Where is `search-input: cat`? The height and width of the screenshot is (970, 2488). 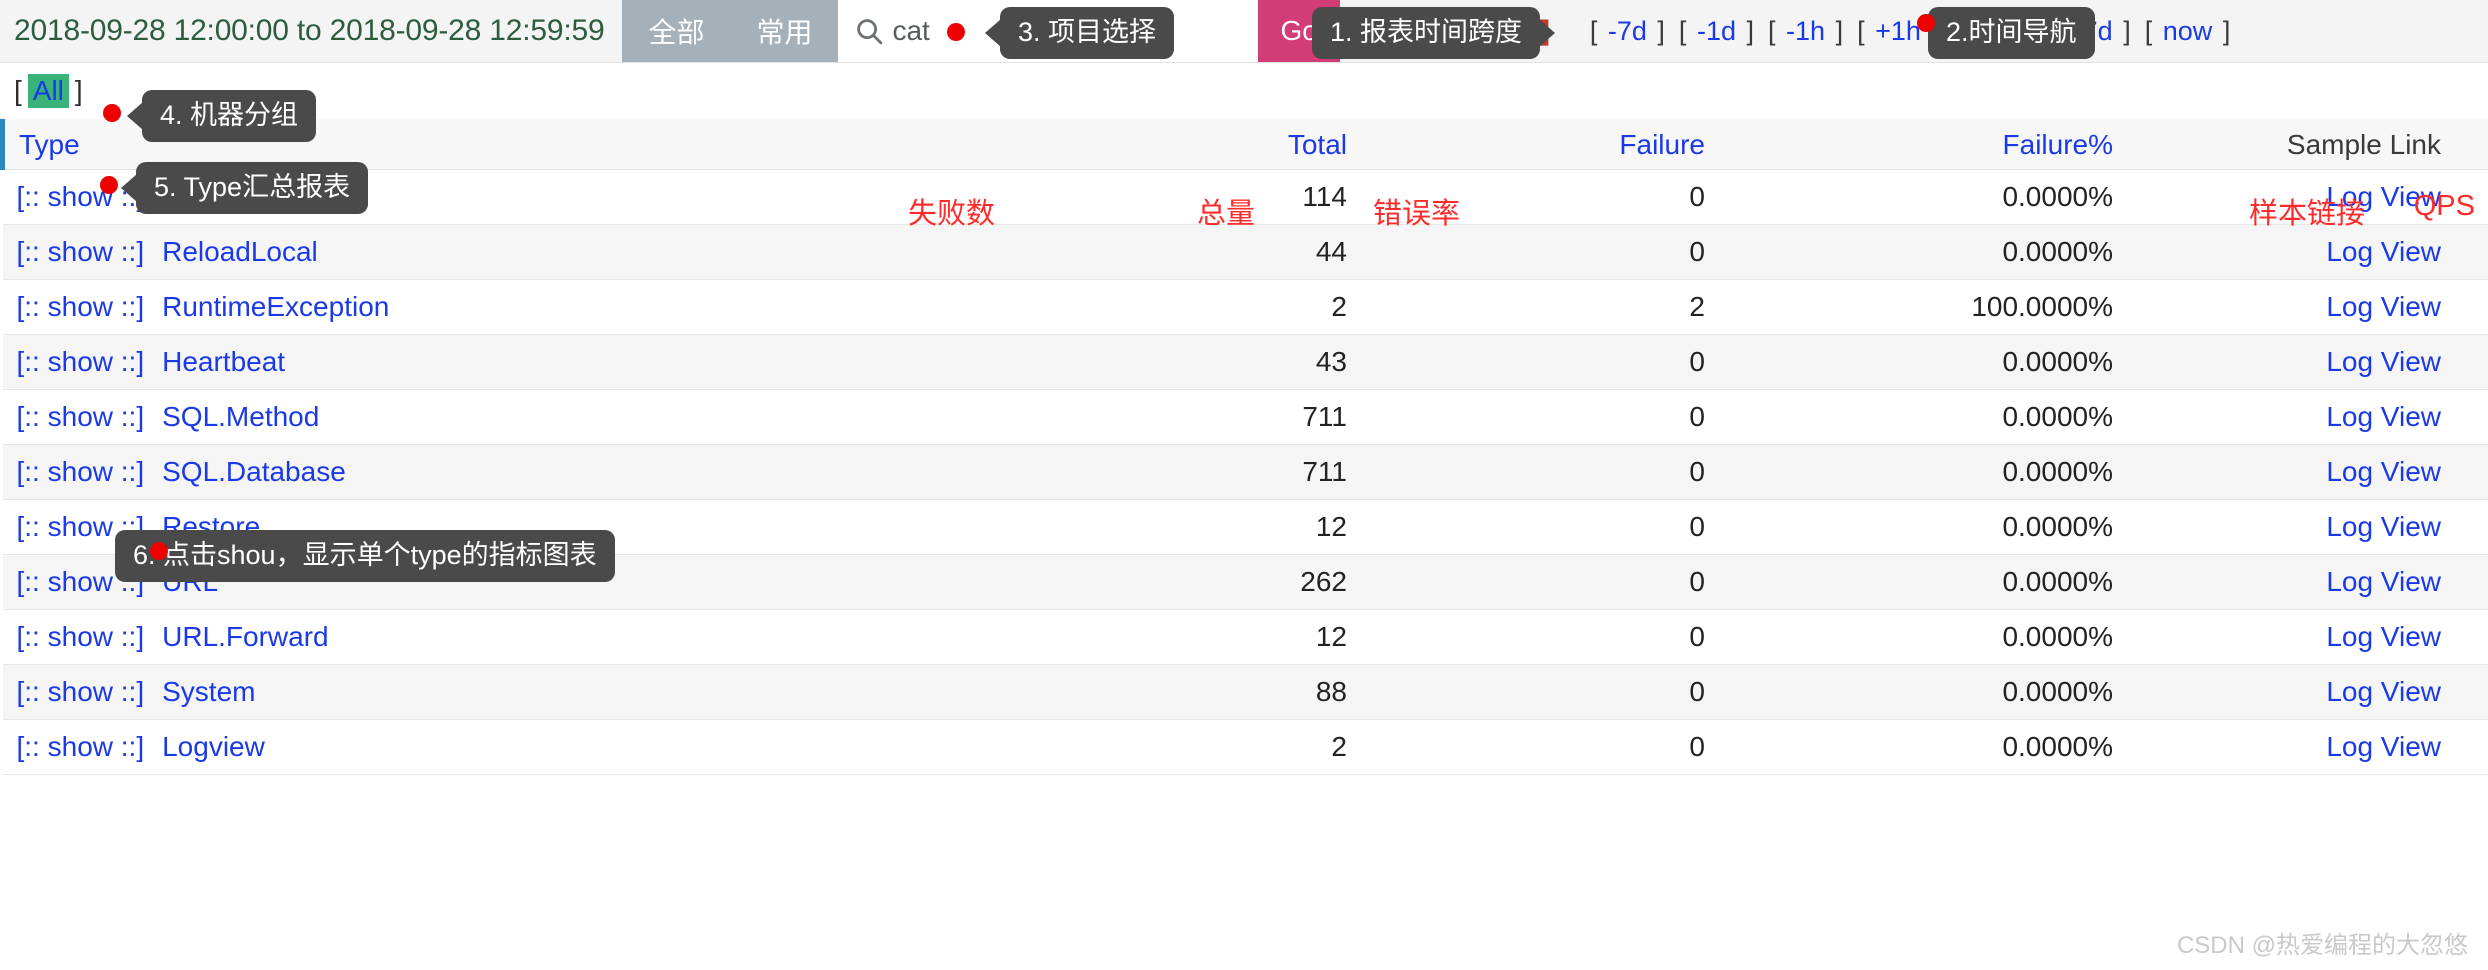 search-input: cat is located at coordinates (910, 31).